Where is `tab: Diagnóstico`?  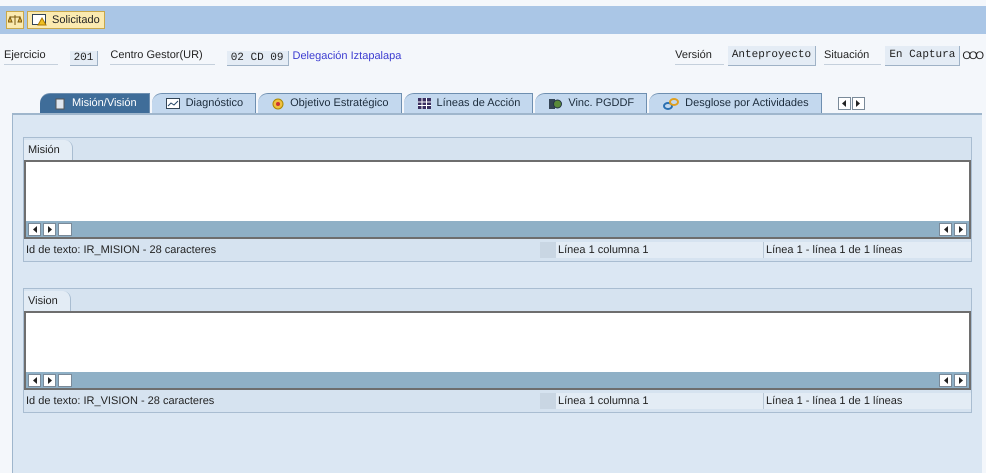 tab: Diagnóstico is located at coordinates (204, 103).